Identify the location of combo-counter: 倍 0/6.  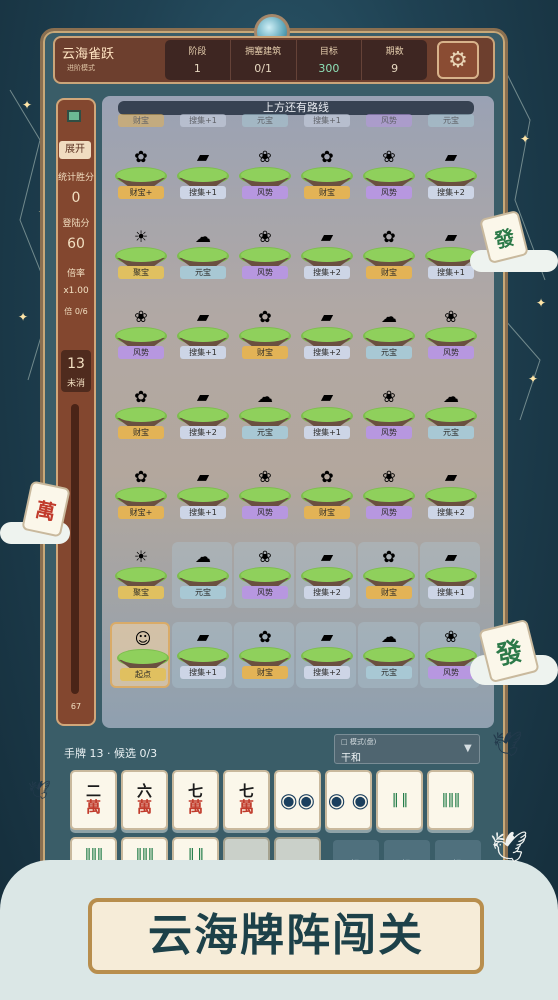
(76, 311).